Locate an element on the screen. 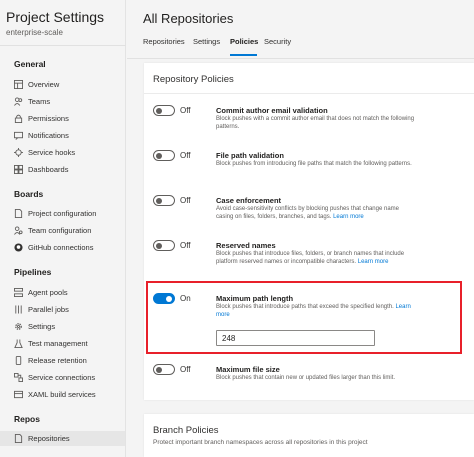  sidebar-title: Project Settings is located at coordinates (55, 17).